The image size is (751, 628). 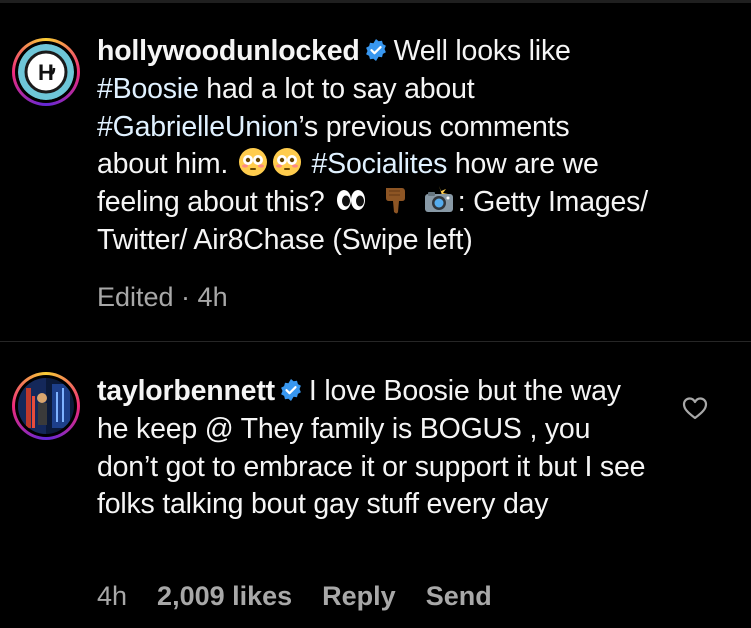 What do you see at coordinates (375, 1) in the screenshot?
I see `top-rule` at bounding box center [375, 1].